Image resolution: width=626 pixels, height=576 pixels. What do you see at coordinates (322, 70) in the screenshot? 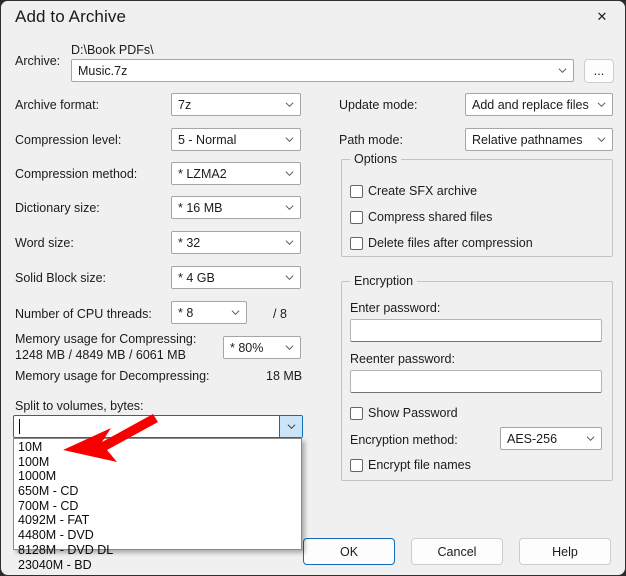
I see `archive-name-combo: Music.7z` at bounding box center [322, 70].